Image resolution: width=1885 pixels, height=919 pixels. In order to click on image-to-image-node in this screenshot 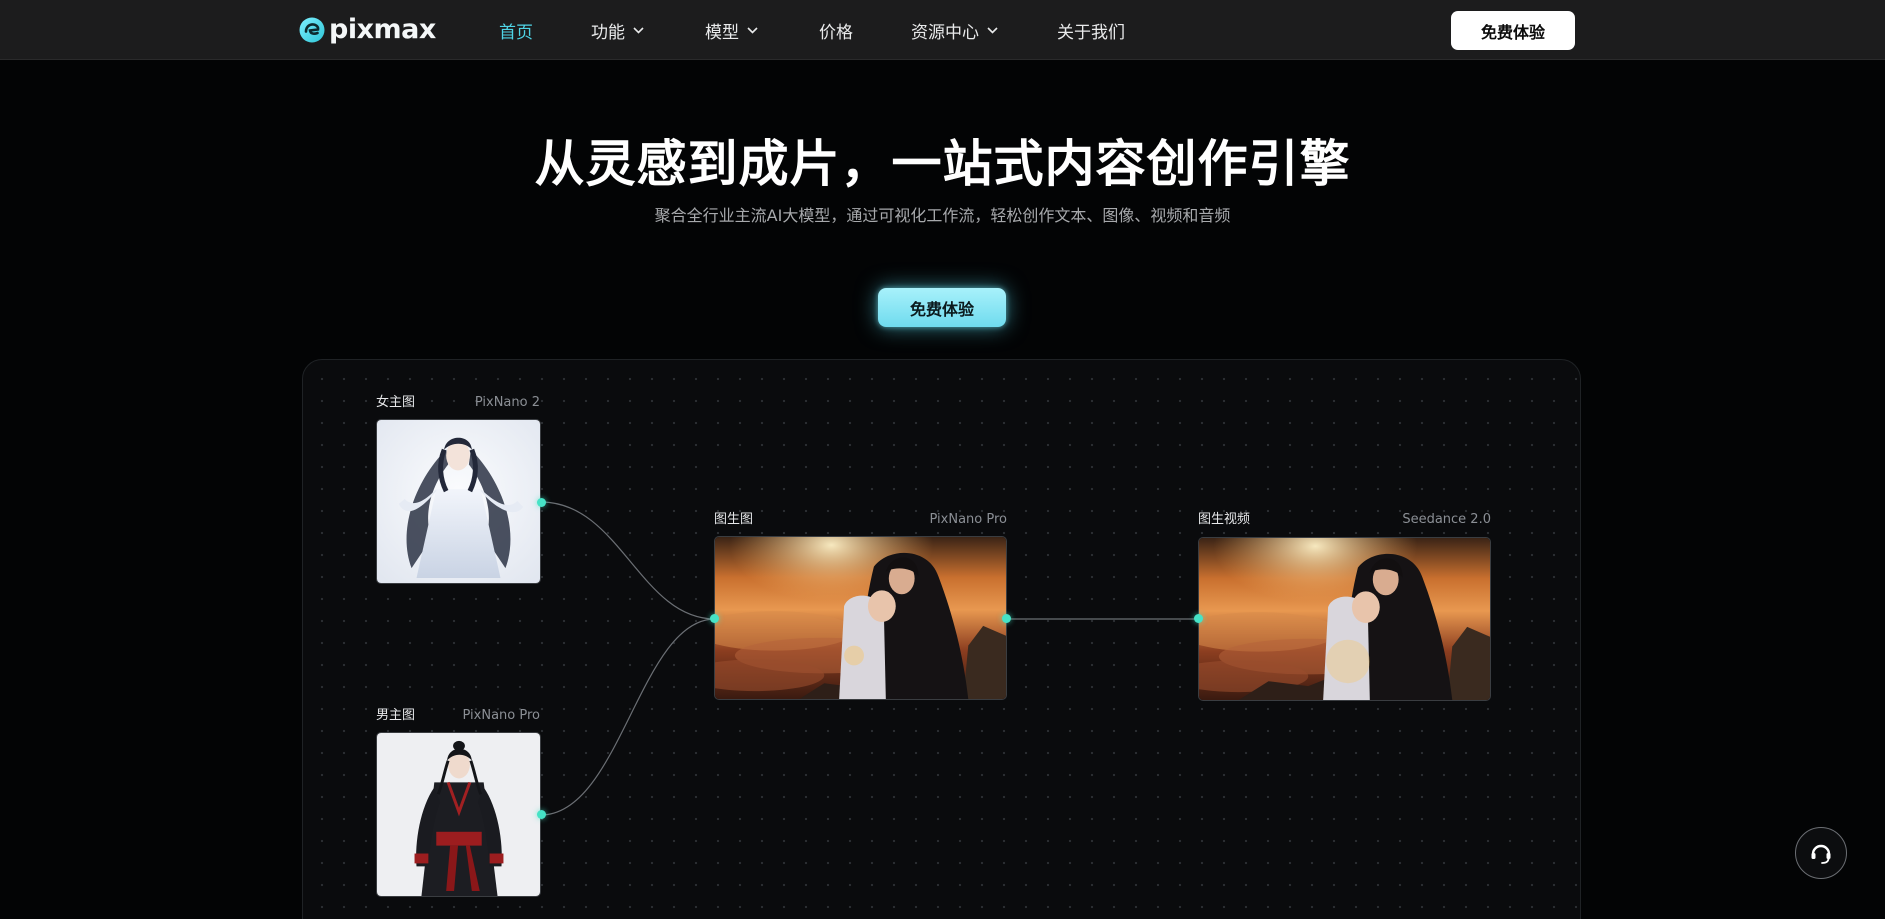, I will do `click(860, 618)`.